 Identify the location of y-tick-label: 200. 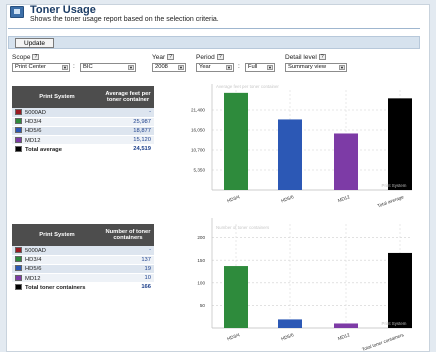
(201, 237).